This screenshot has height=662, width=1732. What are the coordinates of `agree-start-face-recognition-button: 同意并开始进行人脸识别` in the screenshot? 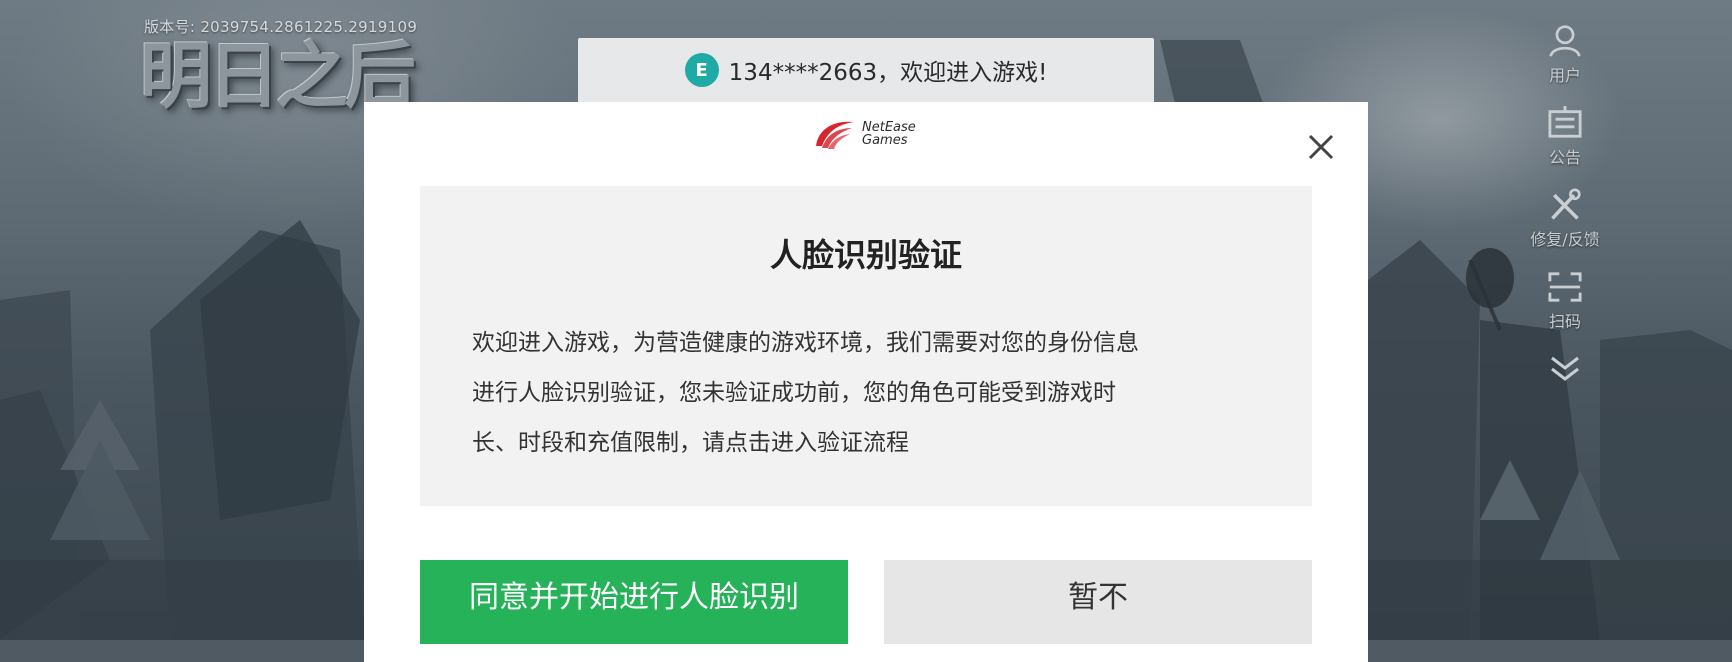 It's located at (634, 602).